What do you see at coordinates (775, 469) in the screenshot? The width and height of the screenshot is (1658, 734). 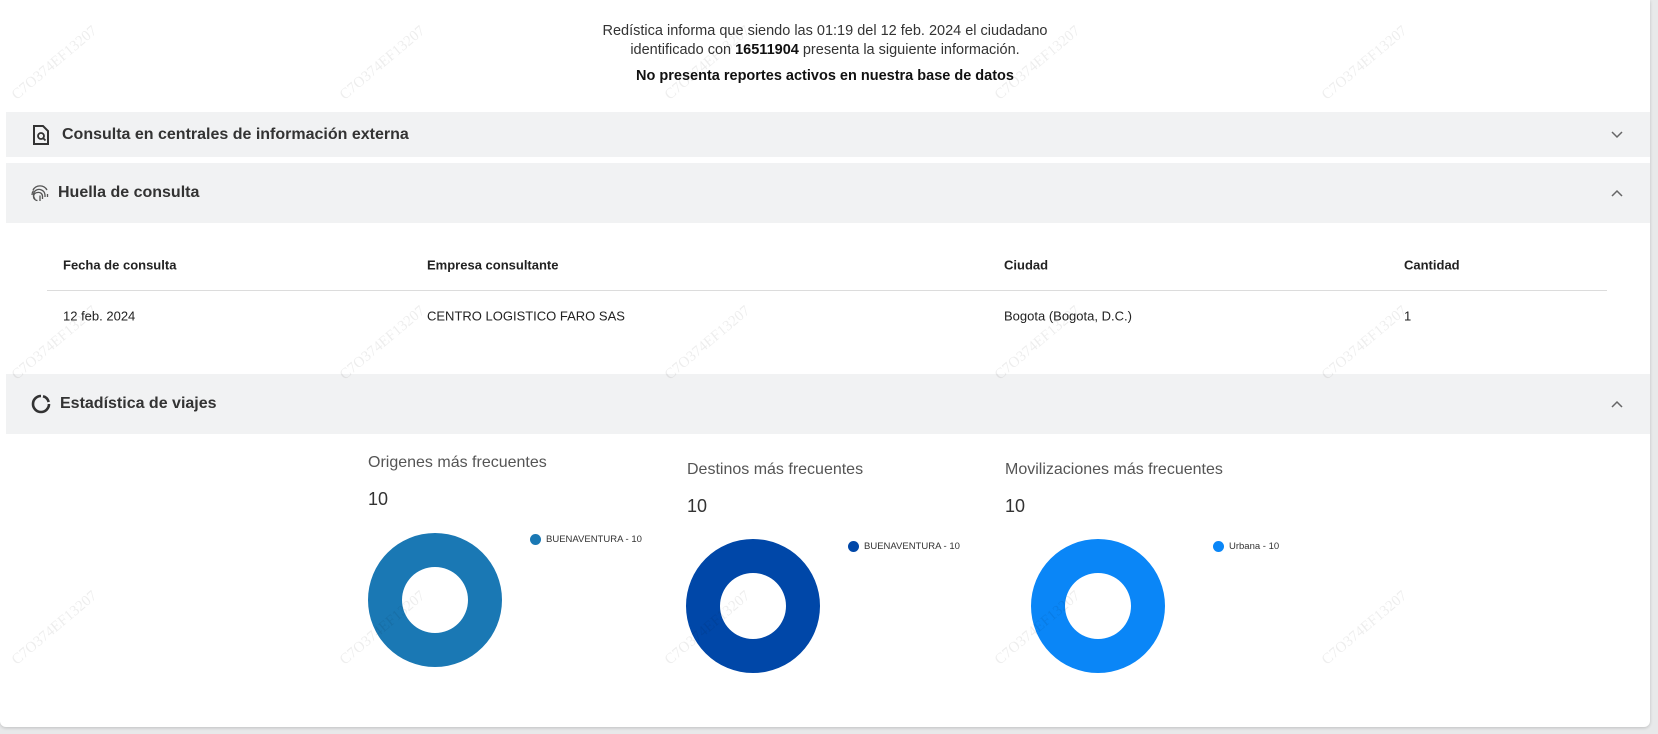 I see `chart-title: Destinos más frecuentes` at bounding box center [775, 469].